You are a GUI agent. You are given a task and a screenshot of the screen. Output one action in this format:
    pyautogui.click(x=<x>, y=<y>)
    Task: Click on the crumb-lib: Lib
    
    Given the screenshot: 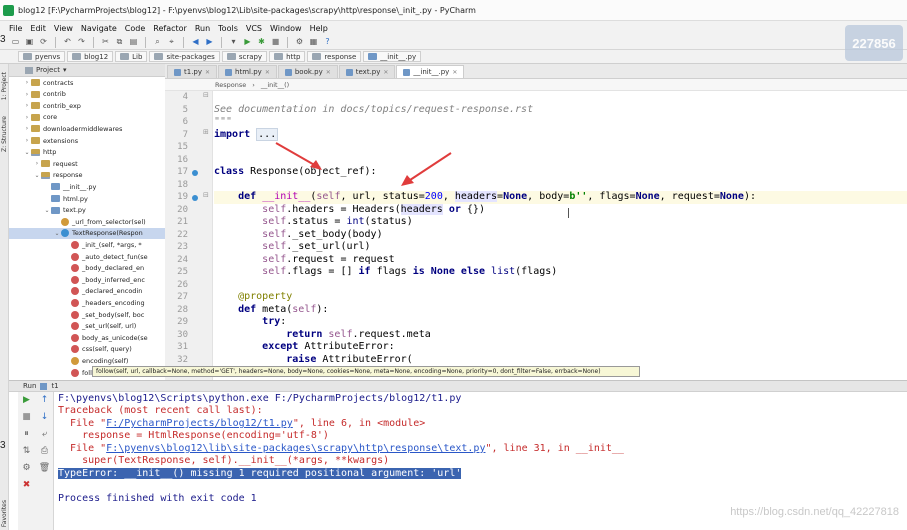 What is the action you would take?
    pyautogui.click(x=131, y=56)
    